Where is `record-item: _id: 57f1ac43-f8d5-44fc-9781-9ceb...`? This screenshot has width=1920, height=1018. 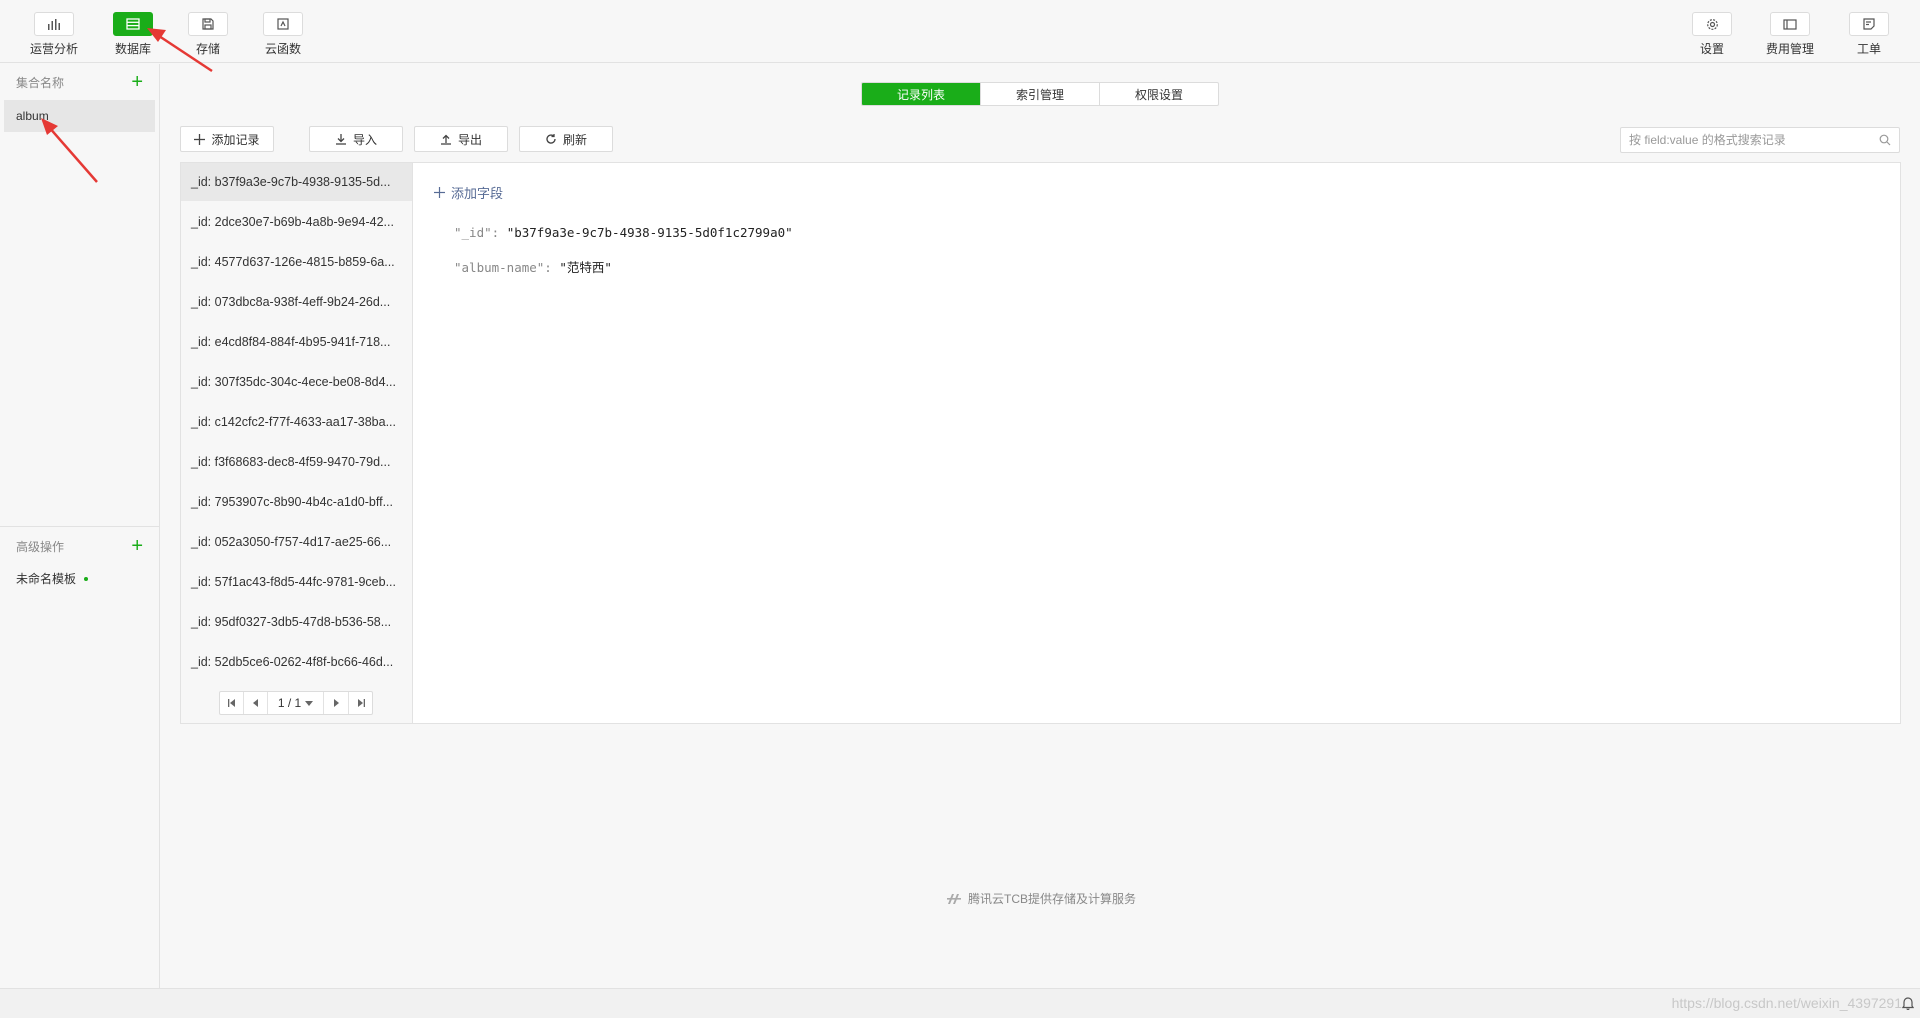
record-item: _id: 57f1ac43-f8d5-44fc-9781-9ceb... is located at coordinates (296, 582).